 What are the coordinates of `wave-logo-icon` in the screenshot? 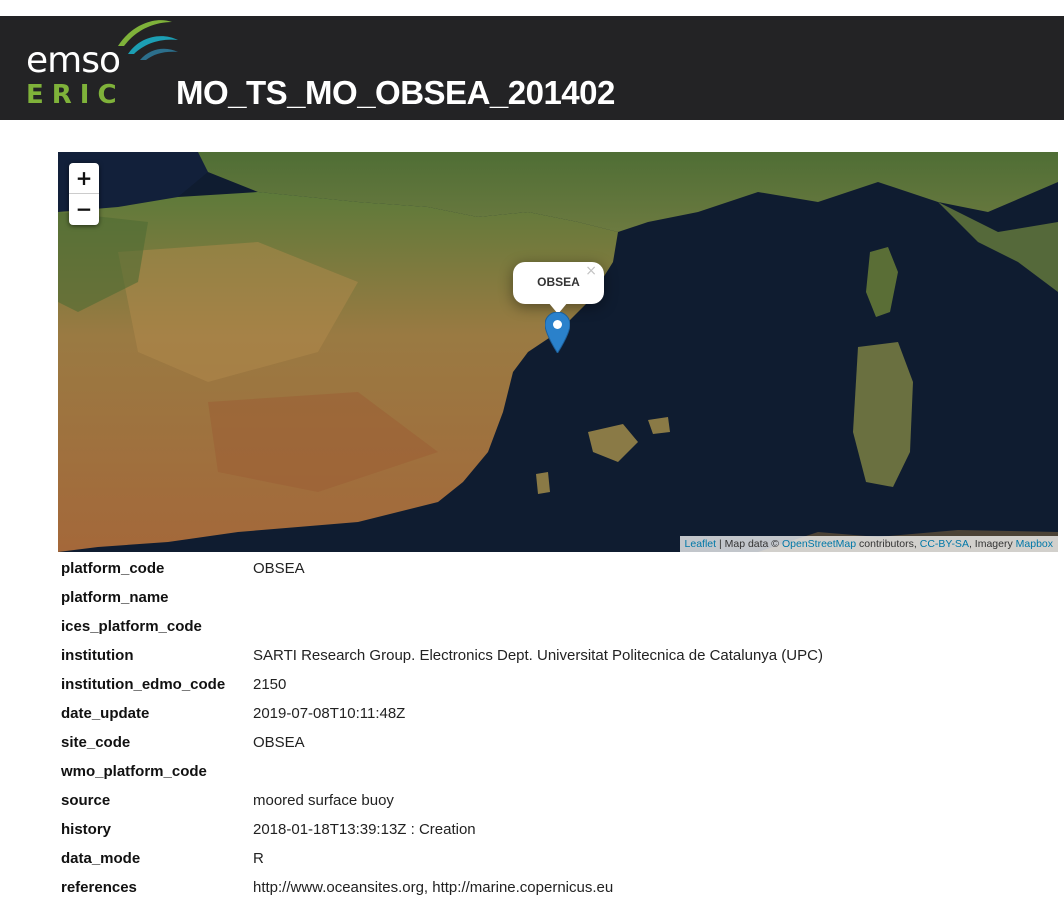 It's located at (148, 40).